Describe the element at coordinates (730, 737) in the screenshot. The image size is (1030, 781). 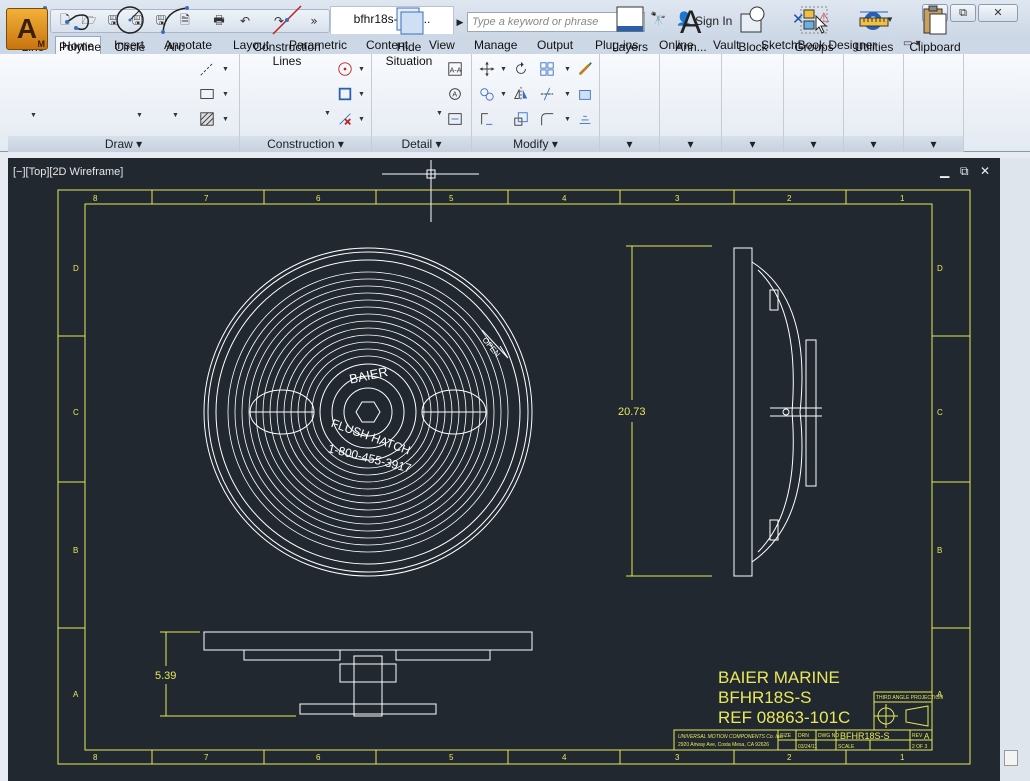
I see `block-company-text: UNIVERSAL MOTION COMPONENTS Co. Inc.` at that location.